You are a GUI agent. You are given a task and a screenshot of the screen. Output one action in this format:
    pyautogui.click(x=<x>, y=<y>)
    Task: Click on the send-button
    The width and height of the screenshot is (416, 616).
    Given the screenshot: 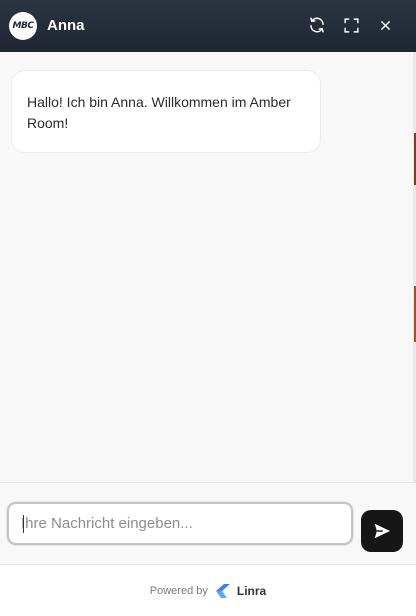 What is the action you would take?
    pyautogui.click(x=382, y=531)
    